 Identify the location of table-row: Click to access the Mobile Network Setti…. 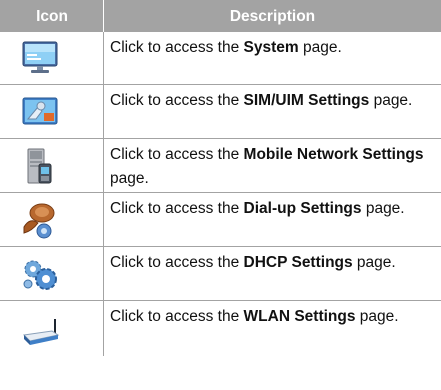
(220, 165).